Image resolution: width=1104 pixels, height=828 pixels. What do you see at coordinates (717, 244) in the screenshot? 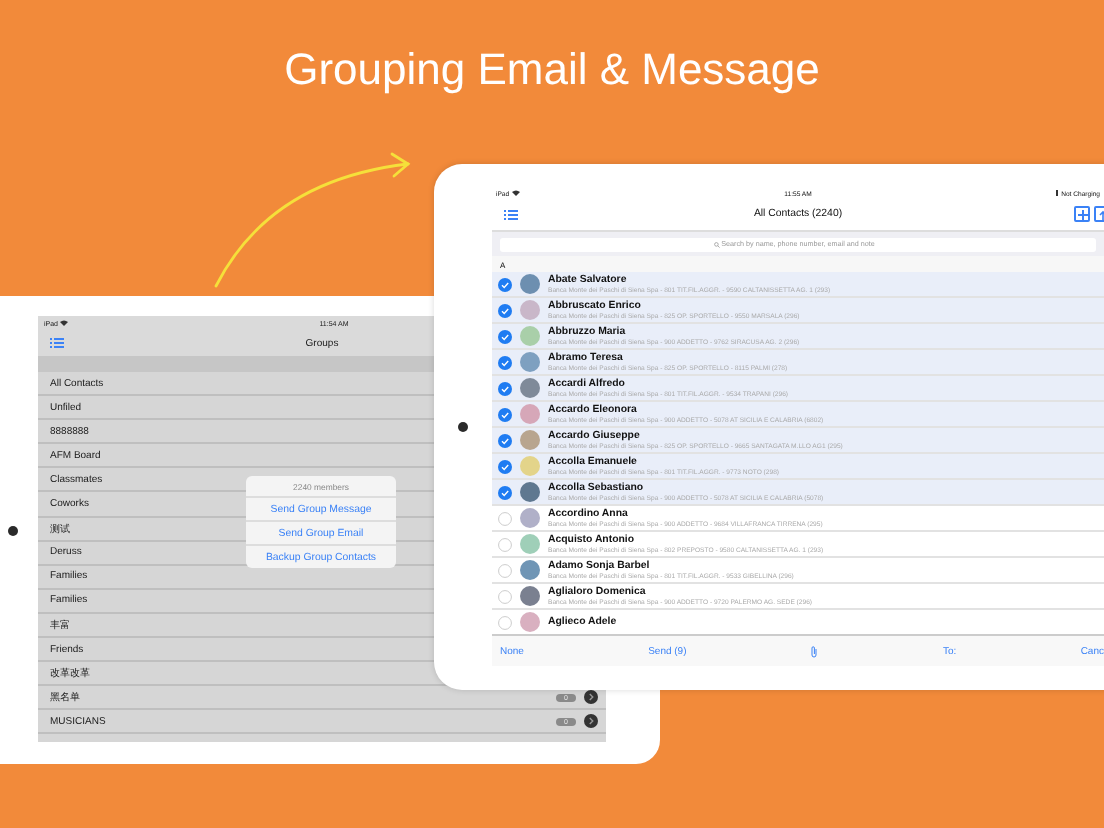
I see `search-icon` at bounding box center [717, 244].